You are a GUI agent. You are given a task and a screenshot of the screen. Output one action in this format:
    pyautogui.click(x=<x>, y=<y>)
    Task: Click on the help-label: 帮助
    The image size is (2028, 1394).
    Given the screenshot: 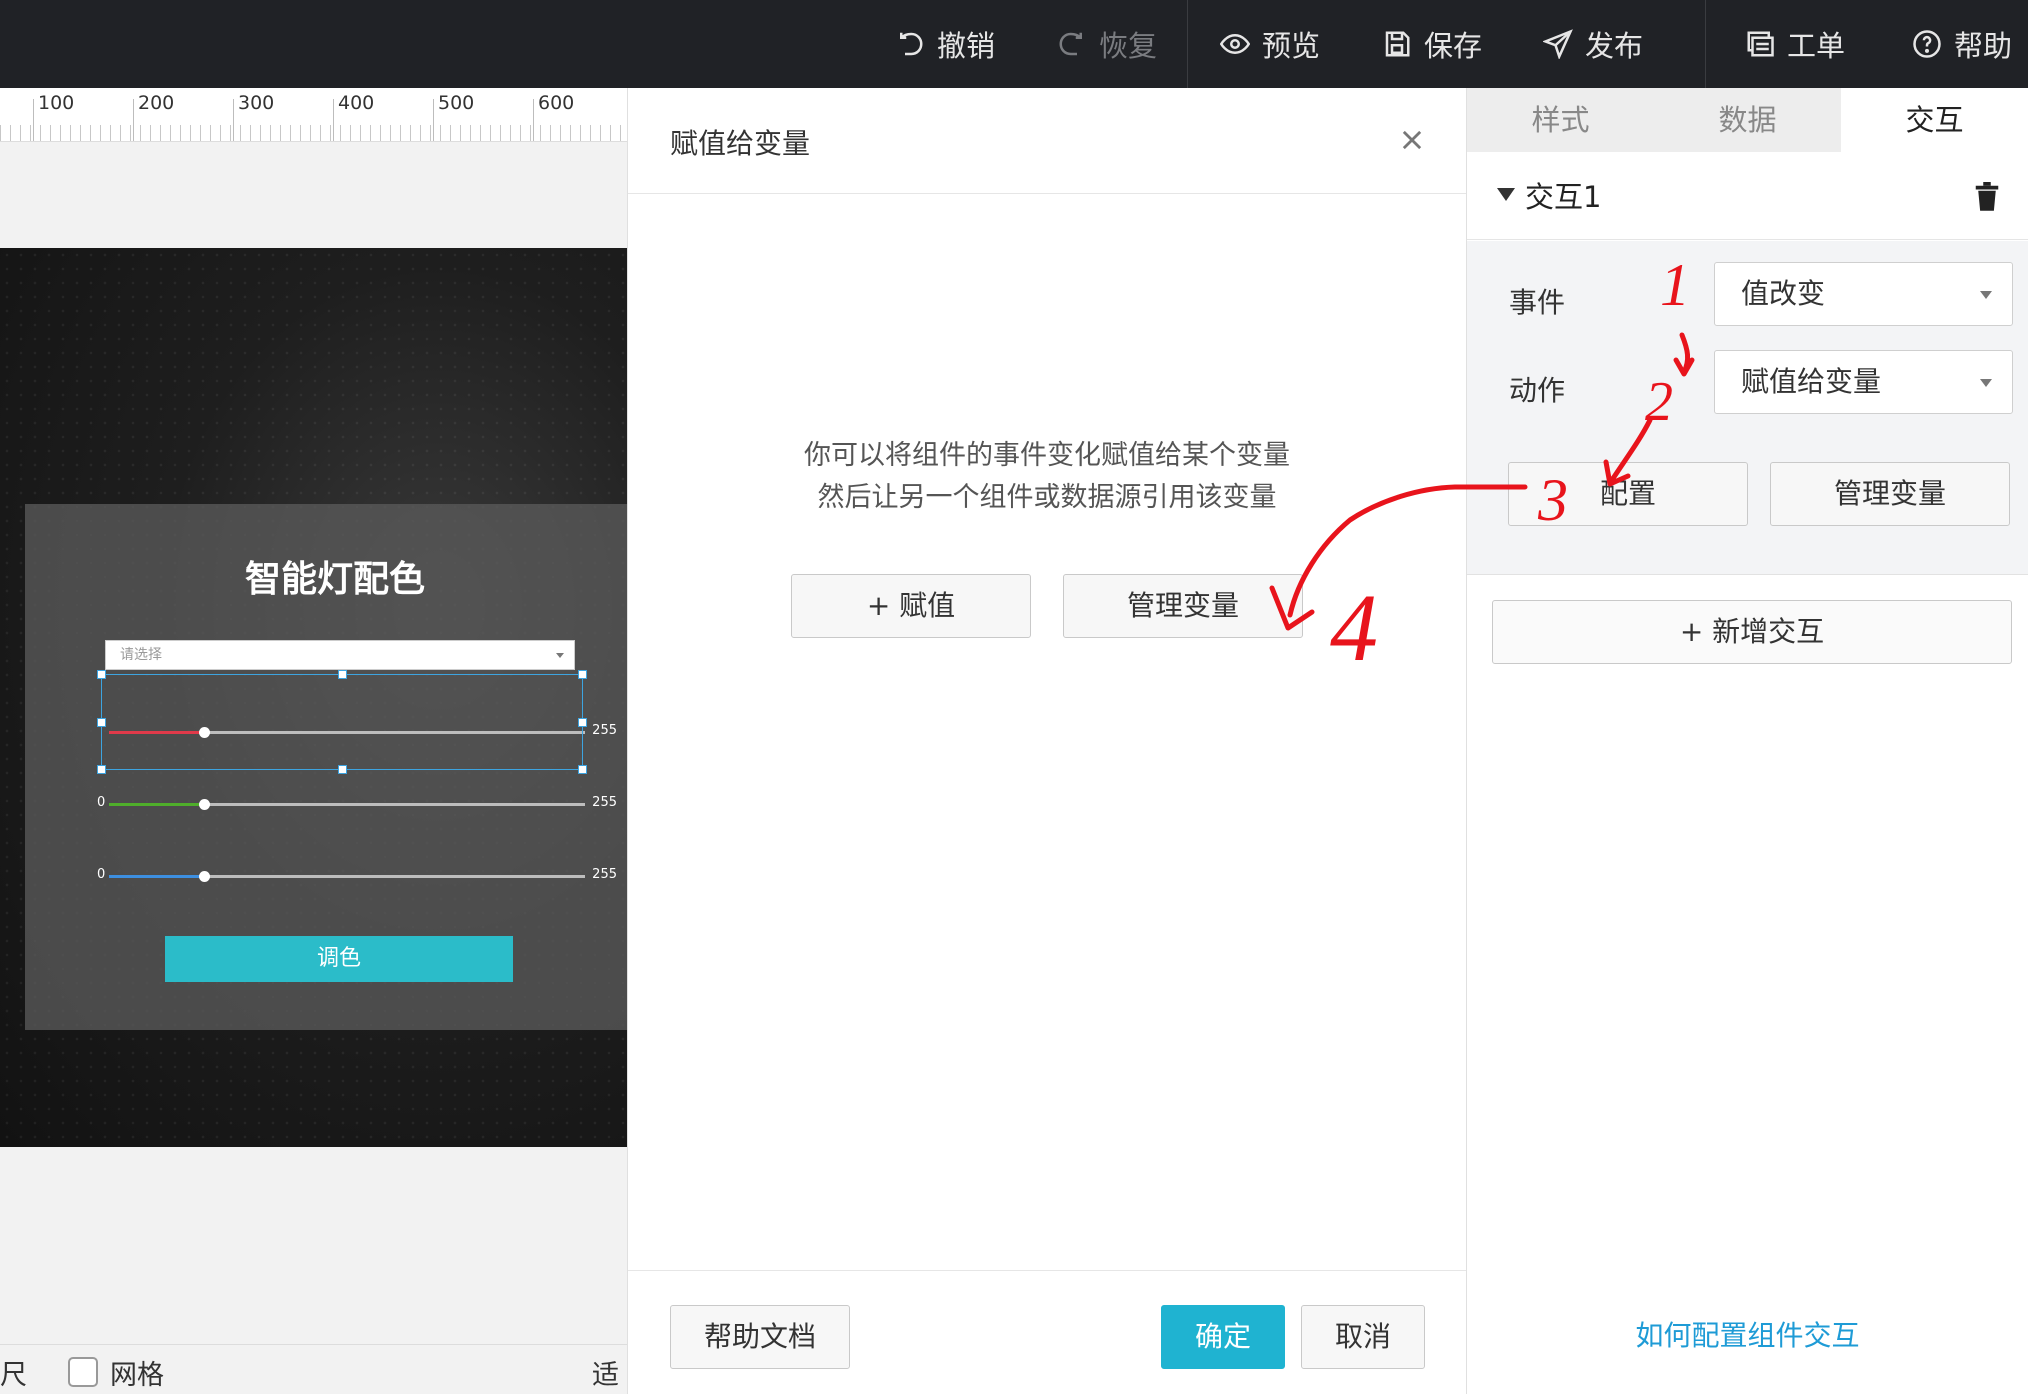 What is the action you would take?
    pyautogui.click(x=1983, y=46)
    